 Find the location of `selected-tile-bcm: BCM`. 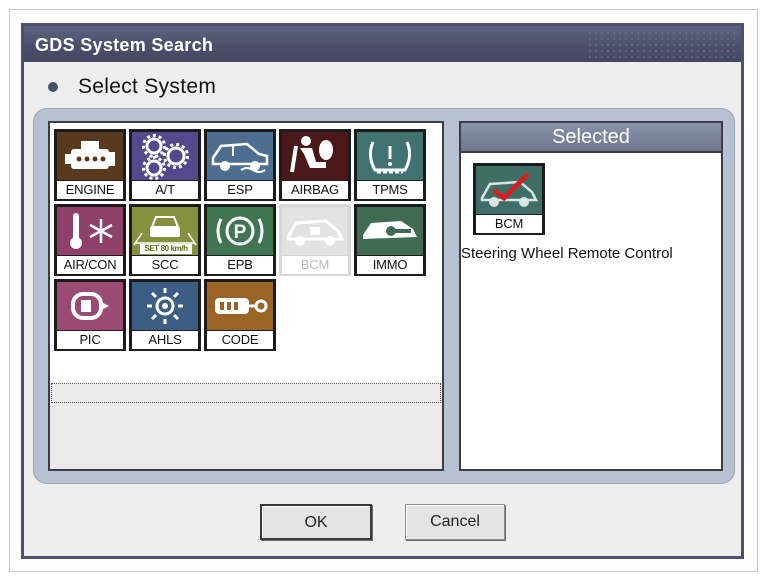

selected-tile-bcm: BCM is located at coordinates (509, 199).